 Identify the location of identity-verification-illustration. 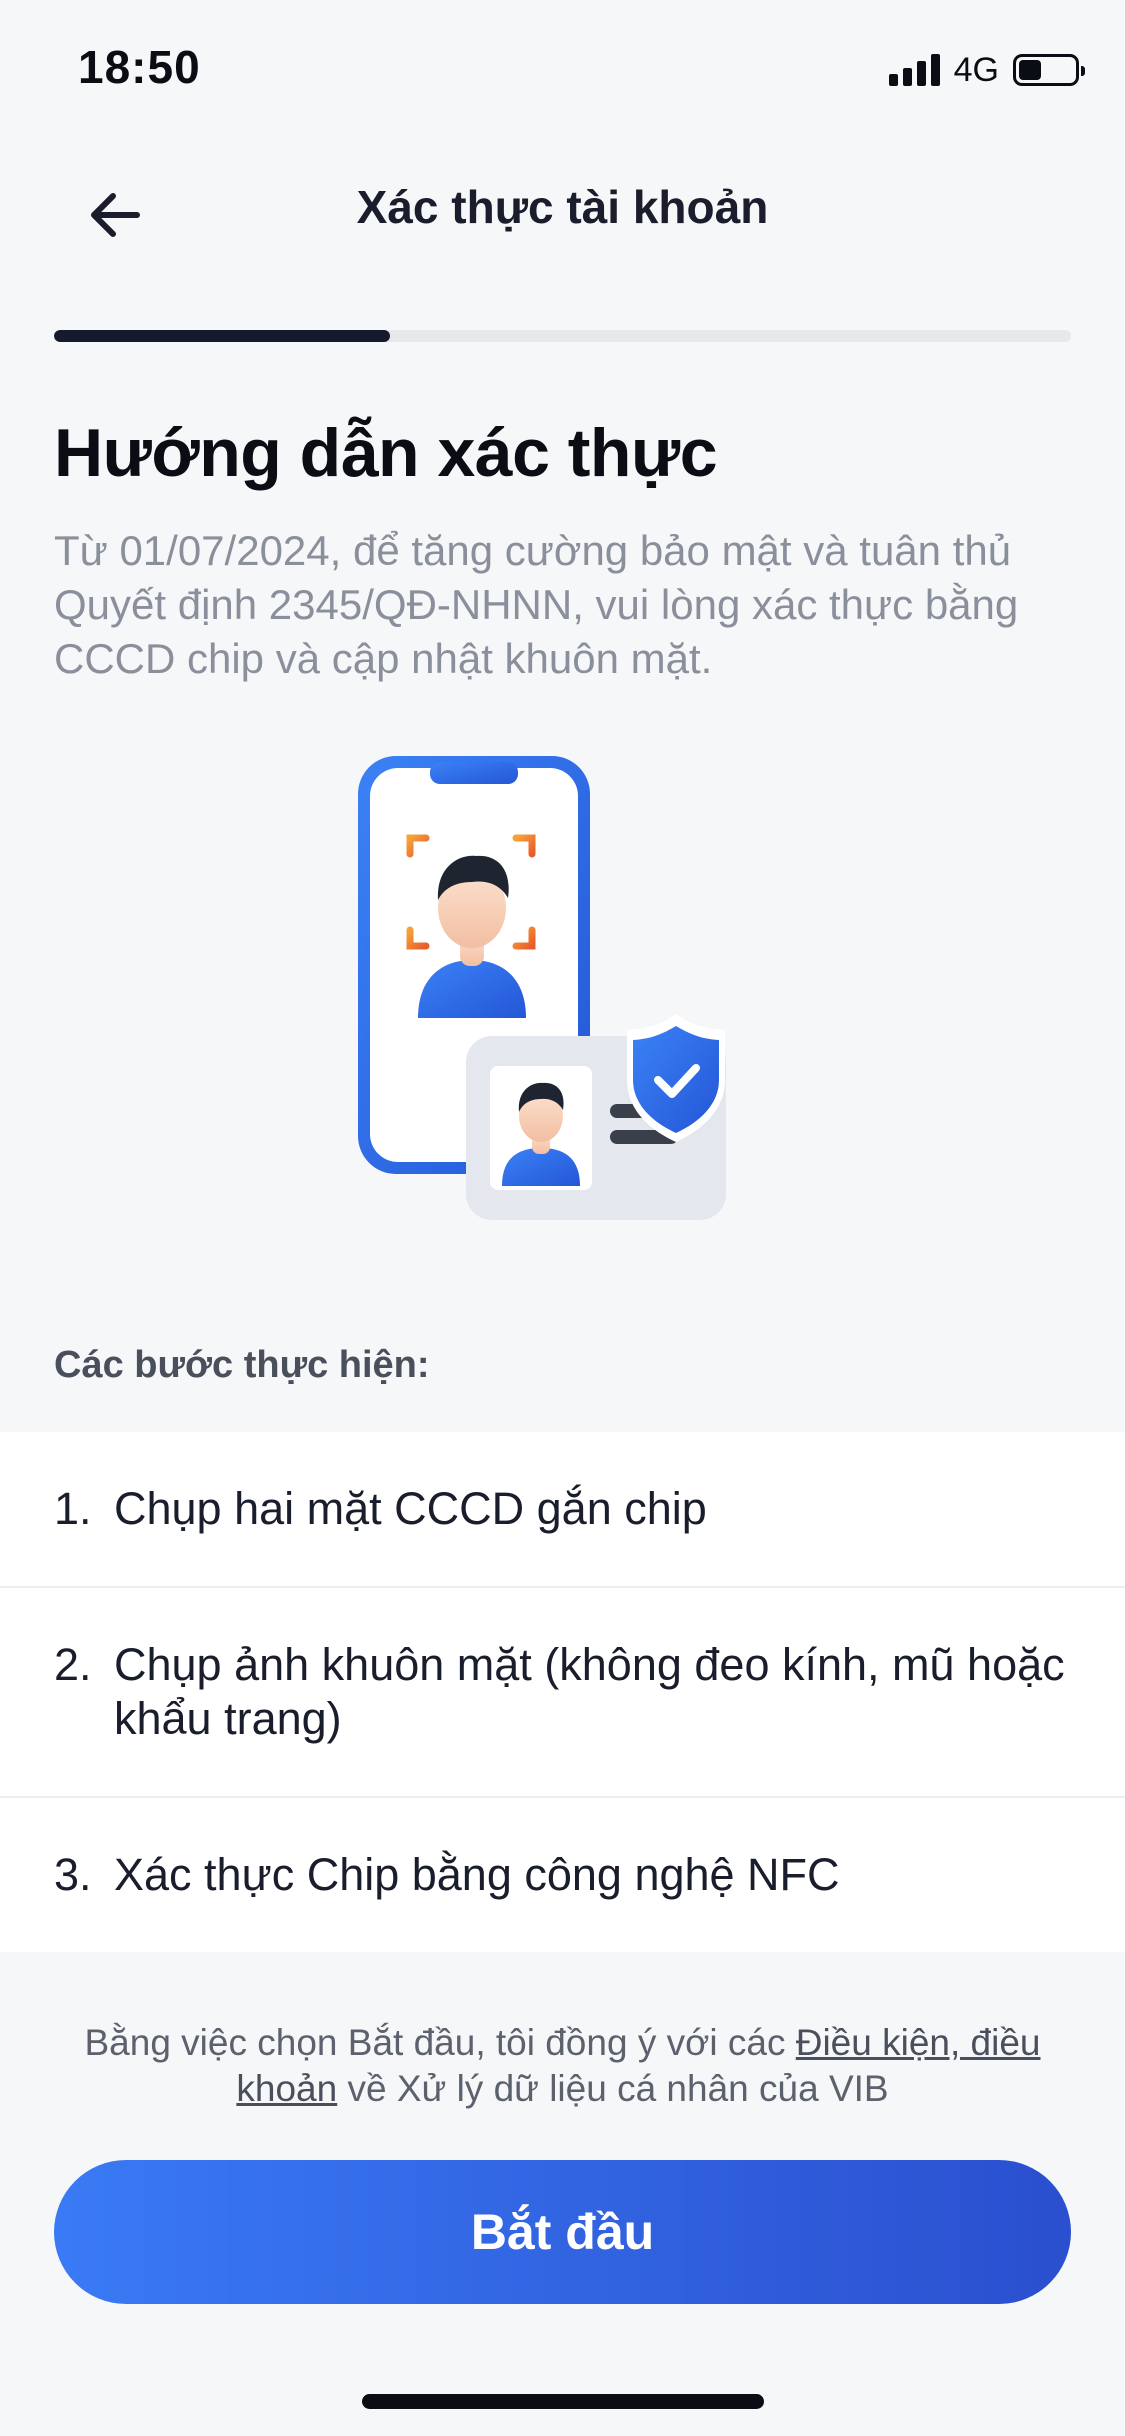
(542, 988).